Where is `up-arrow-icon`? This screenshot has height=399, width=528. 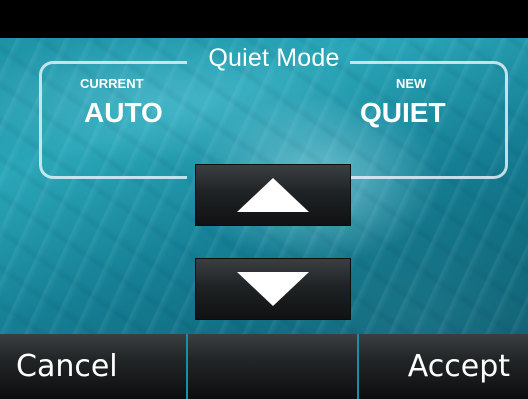
up-arrow-icon is located at coordinates (273, 195).